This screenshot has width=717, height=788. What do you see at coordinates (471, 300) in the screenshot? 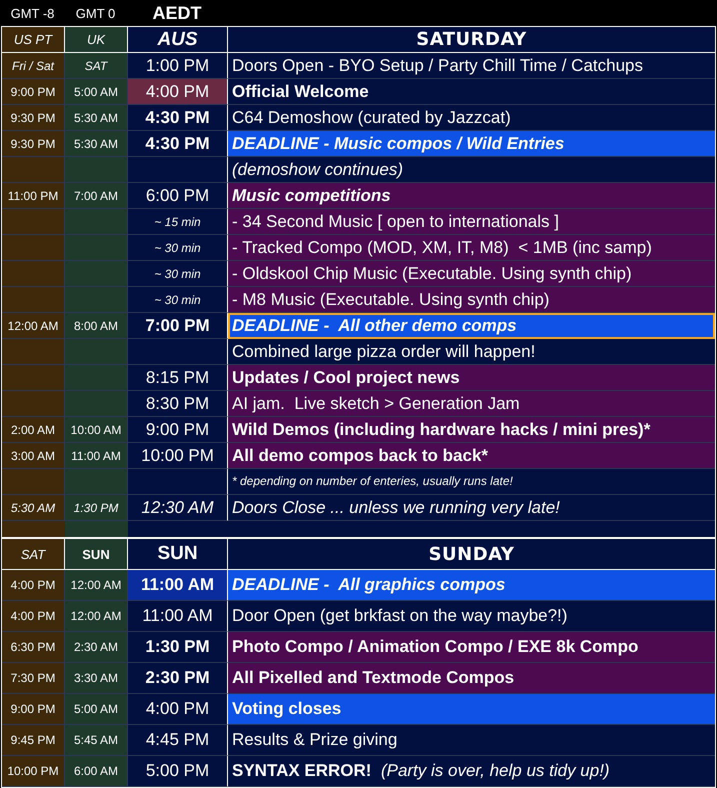
I see `event-cell: - M8 Music (Executable. Using synth chip)` at bounding box center [471, 300].